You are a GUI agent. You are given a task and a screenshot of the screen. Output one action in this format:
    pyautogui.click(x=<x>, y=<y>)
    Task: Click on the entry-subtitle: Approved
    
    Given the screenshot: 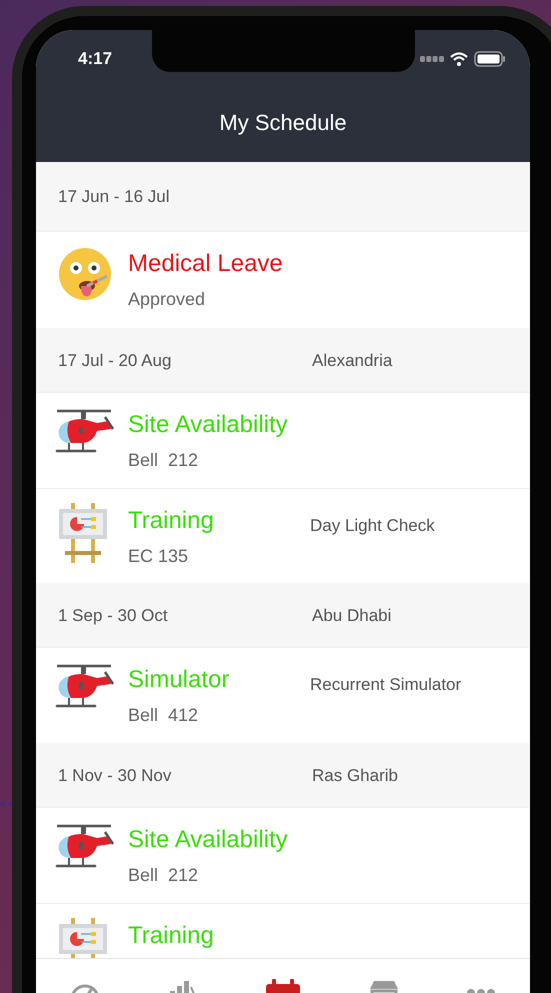 What is the action you would take?
    pyautogui.click(x=167, y=299)
    